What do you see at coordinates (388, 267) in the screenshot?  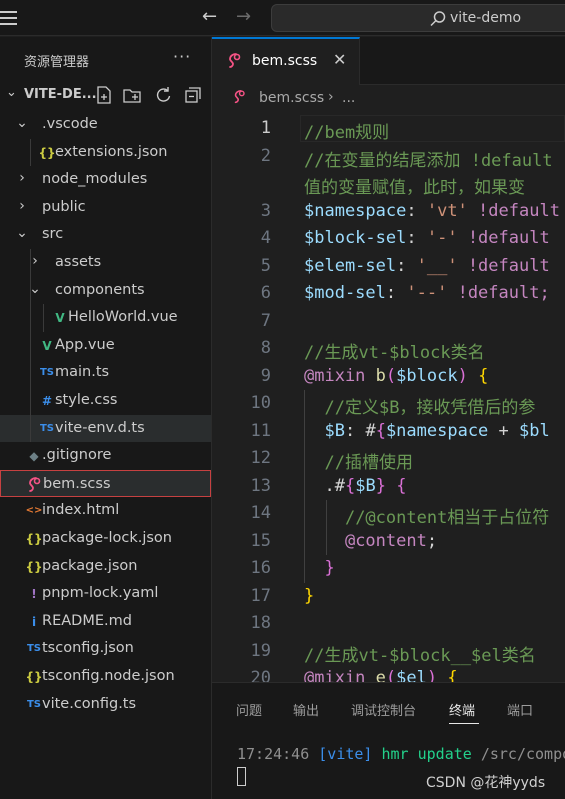 I see `code-line: 5 $elem-sel: '__' !default` at bounding box center [388, 267].